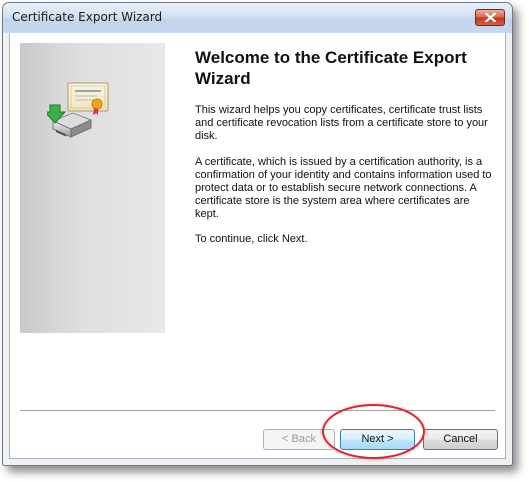 This screenshot has width=529, height=482. What do you see at coordinates (87, 17) in the screenshot?
I see `window-title: Certificate Export Wizard` at bounding box center [87, 17].